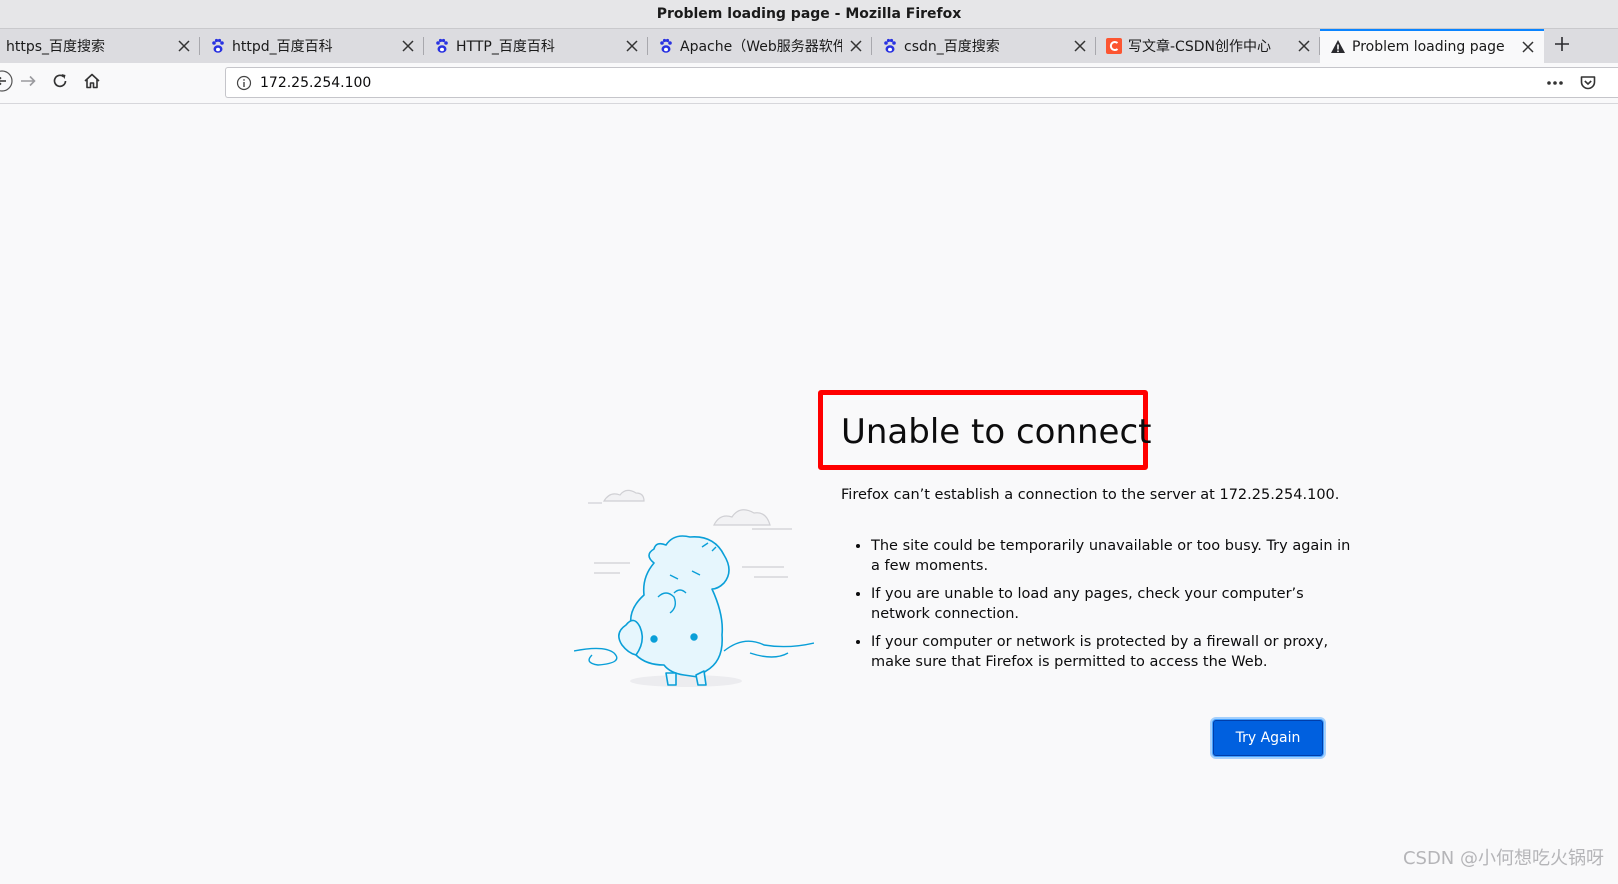  I want to click on reload-icon, so click(60, 83).